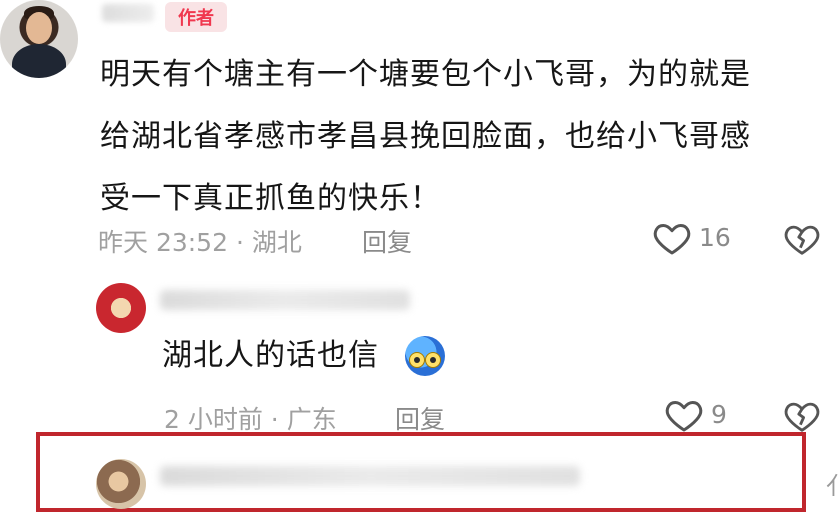 The height and width of the screenshot is (512, 840). I want to click on comment-line: 给湖北省孝感市孝昌县挽回脸面，也给小飞哥感, so click(425, 136).